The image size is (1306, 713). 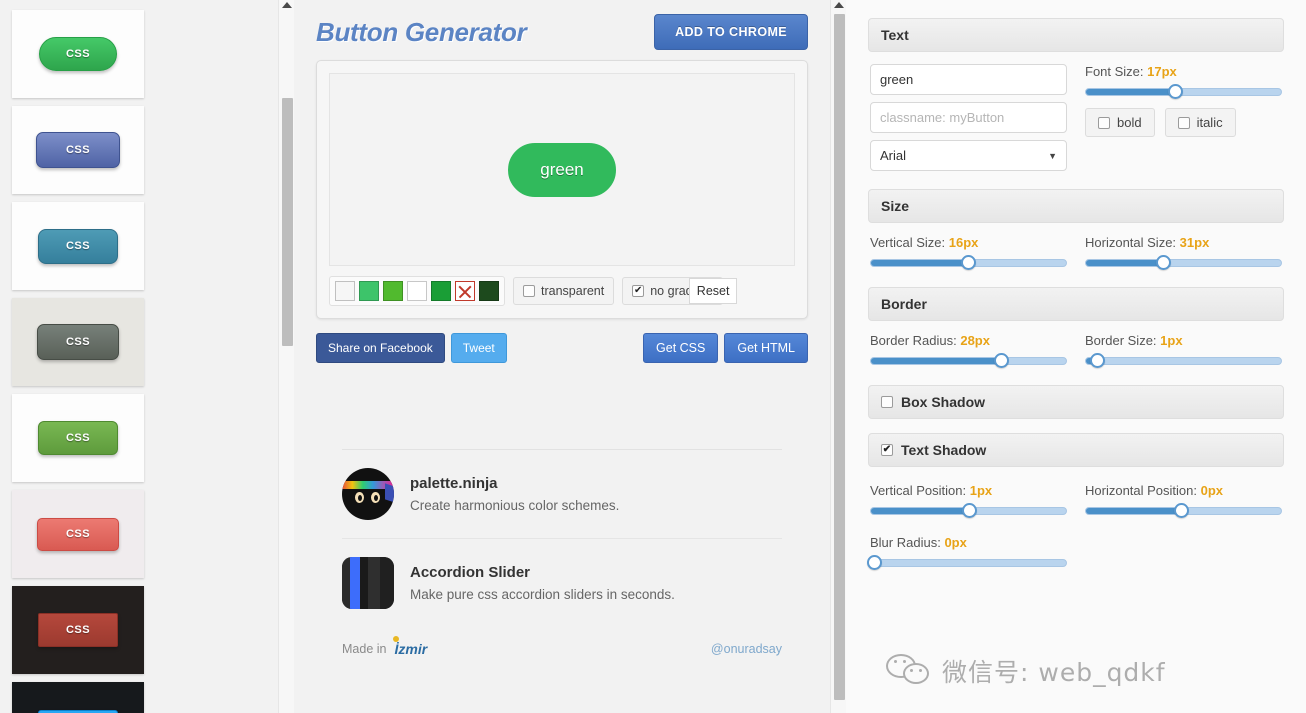 I want to click on button-text-input, so click(x=968, y=79).